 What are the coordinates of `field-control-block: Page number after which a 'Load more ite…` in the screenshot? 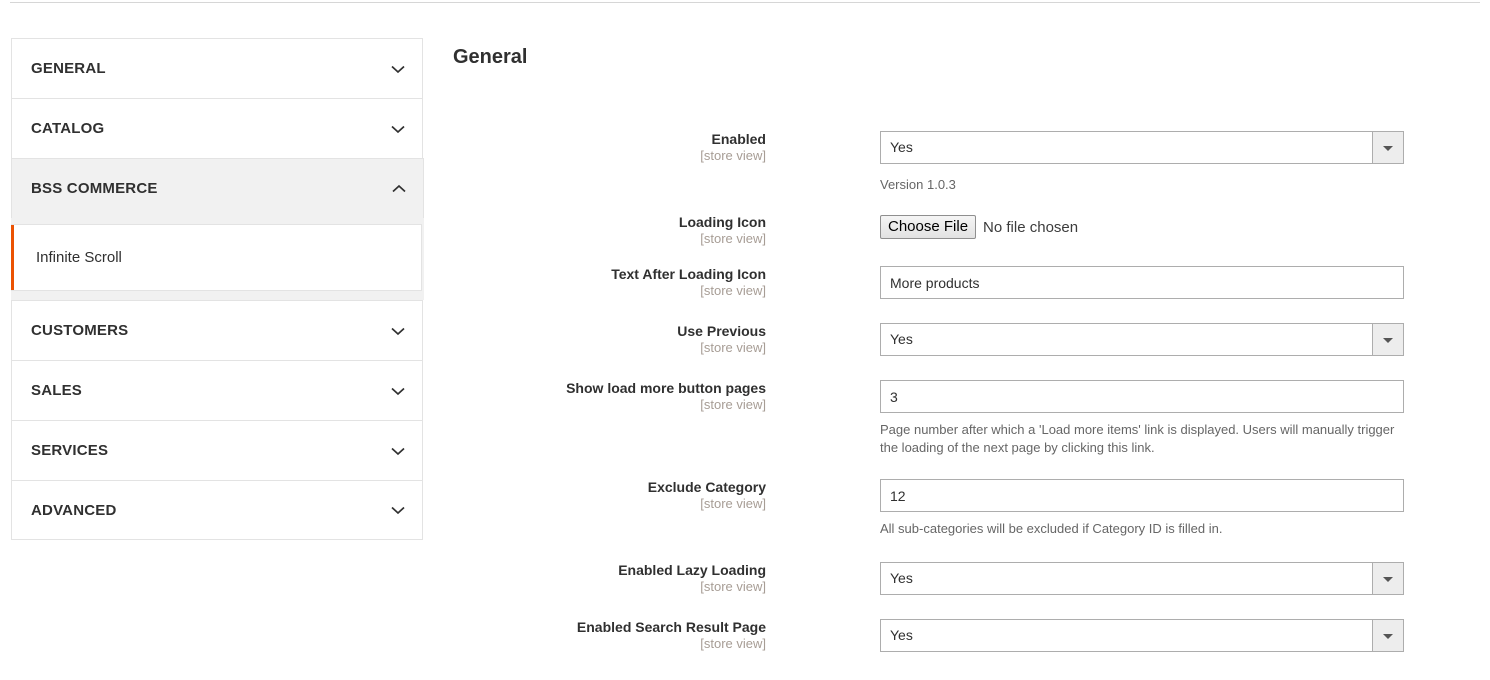 It's located at (1142, 418).